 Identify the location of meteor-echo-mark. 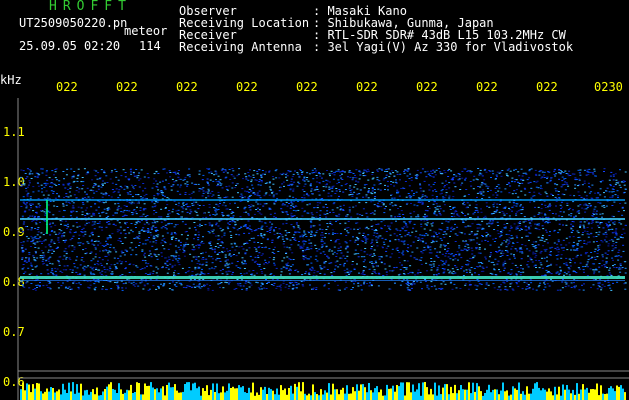
(47, 217).